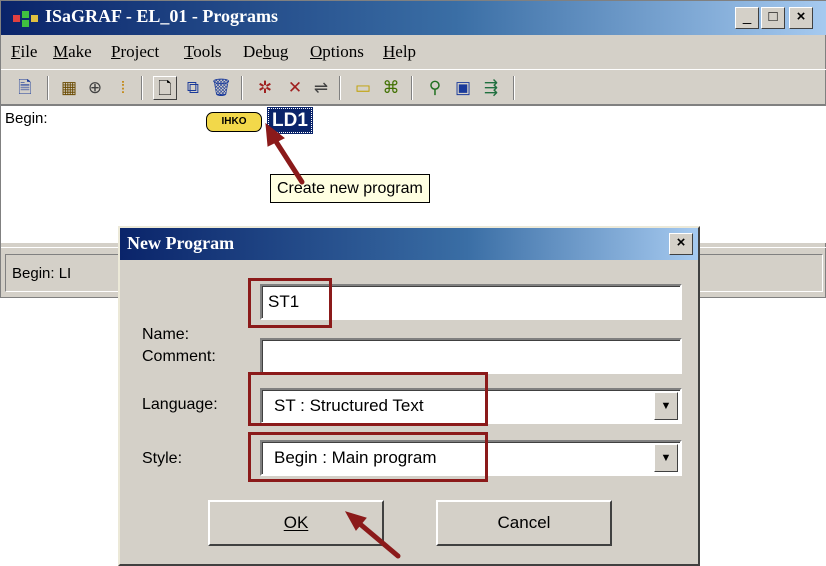 The image size is (826, 566). What do you see at coordinates (234, 122) in the screenshot?
I see `ladder-program-icon: IHKO` at bounding box center [234, 122].